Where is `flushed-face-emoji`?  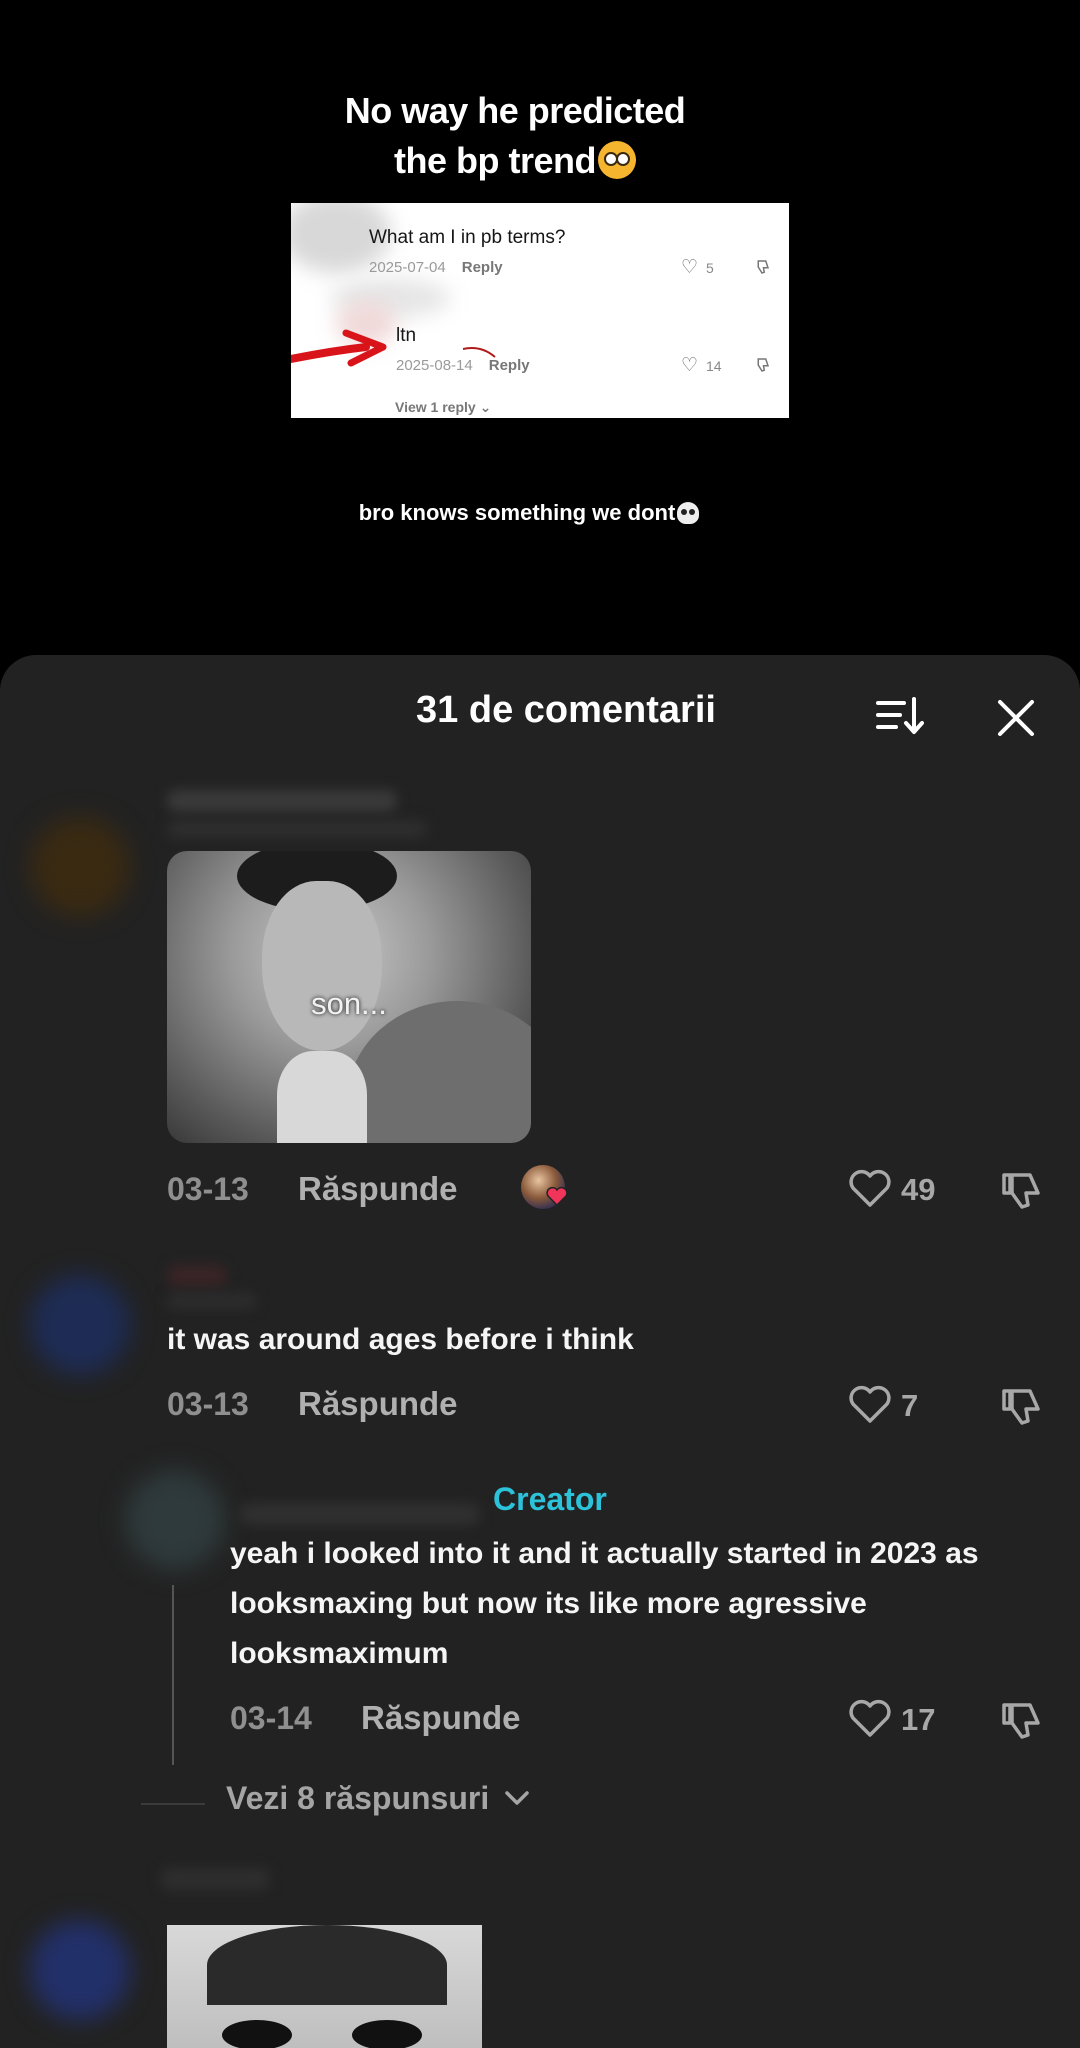 flushed-face-emoji is located at coordinates (616, 160).